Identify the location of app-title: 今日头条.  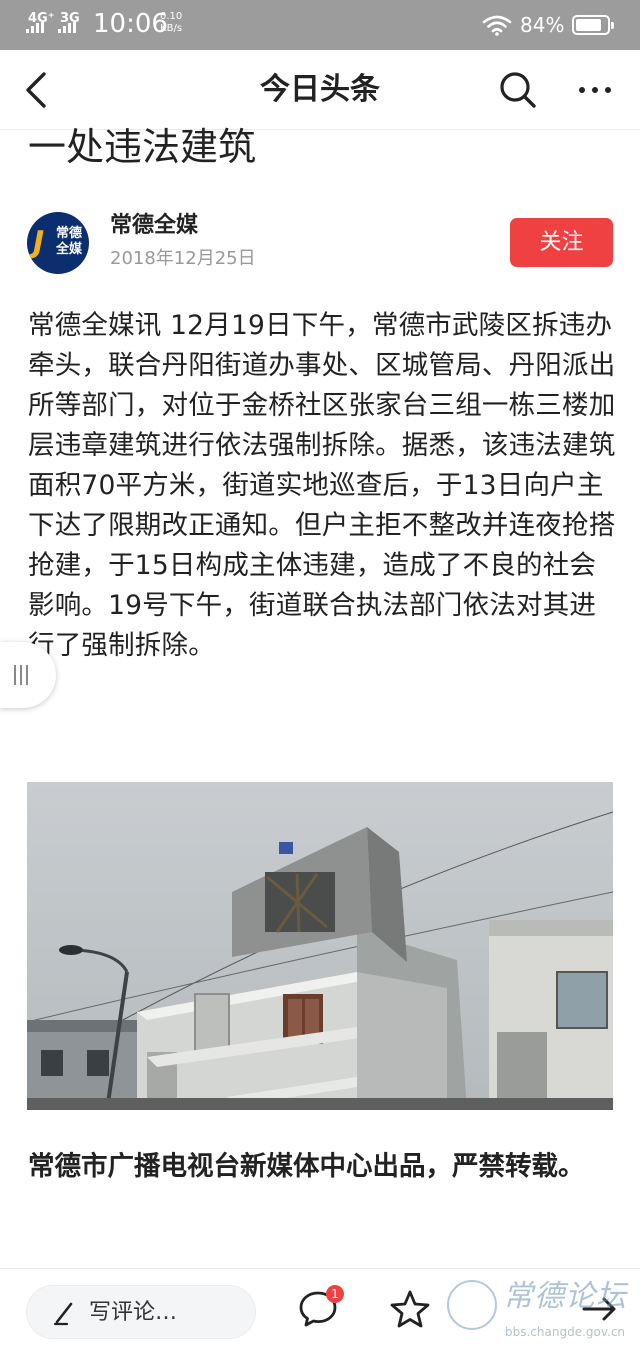
(320, 89).